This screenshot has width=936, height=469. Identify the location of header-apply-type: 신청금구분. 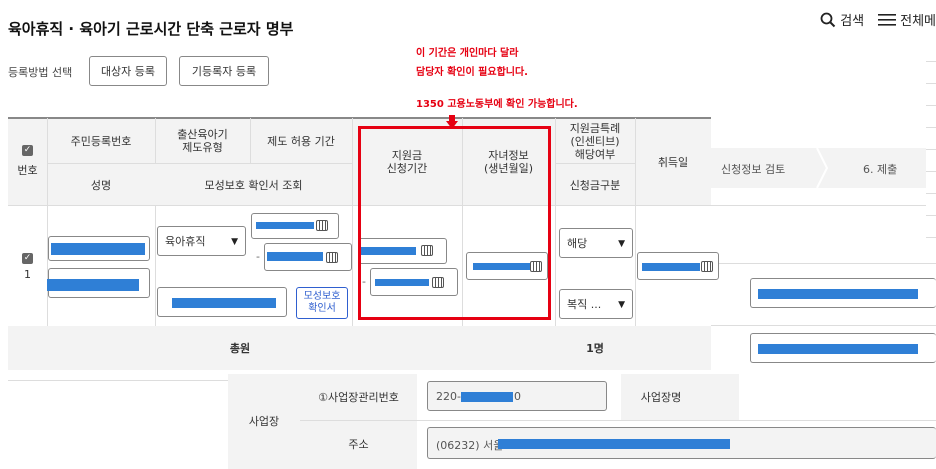
(595, 185).